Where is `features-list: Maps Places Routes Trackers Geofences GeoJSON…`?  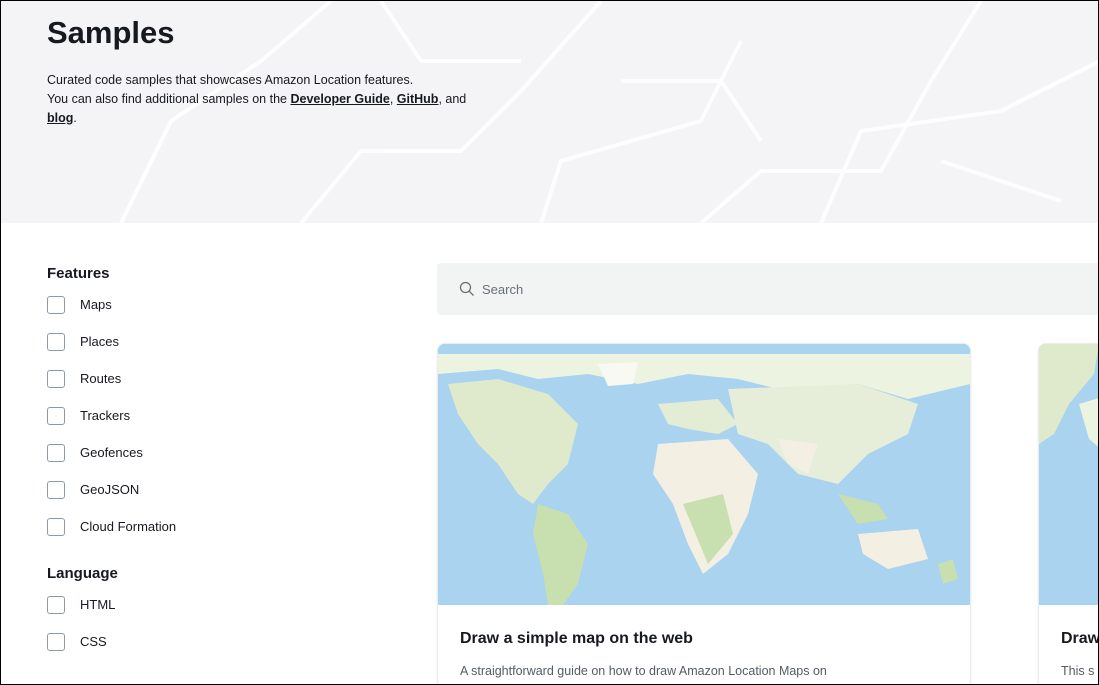
features-list: Maps Places Routes Trackers Geofences GeoJSON… is located at coordinates (197, 415).